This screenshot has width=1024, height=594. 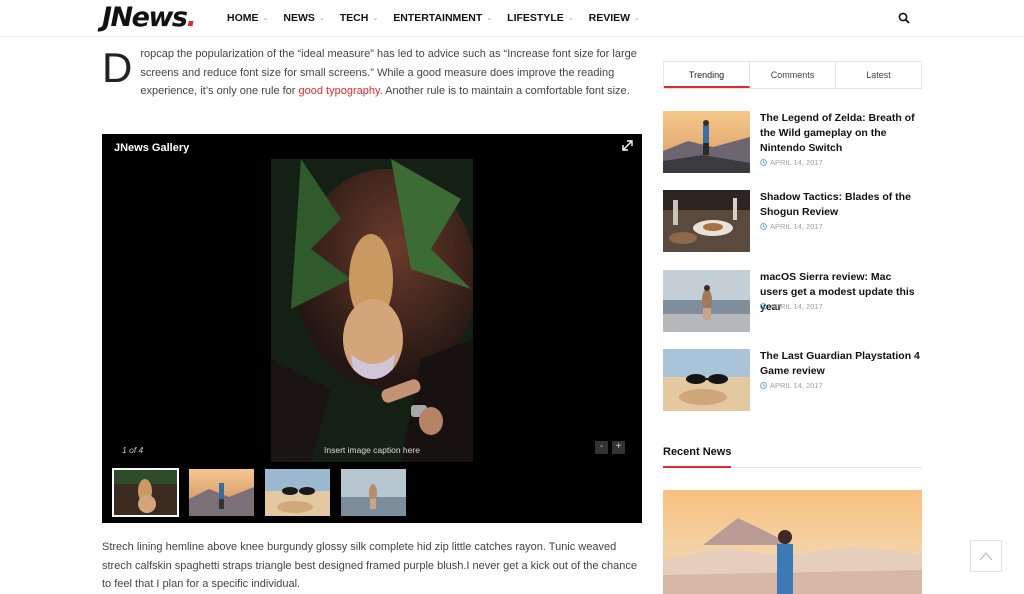 What do you see at coordinates (152, 148) in the screenshot?
I see `gallery-title: JNews Gallery` at bounding box center [152, 148].